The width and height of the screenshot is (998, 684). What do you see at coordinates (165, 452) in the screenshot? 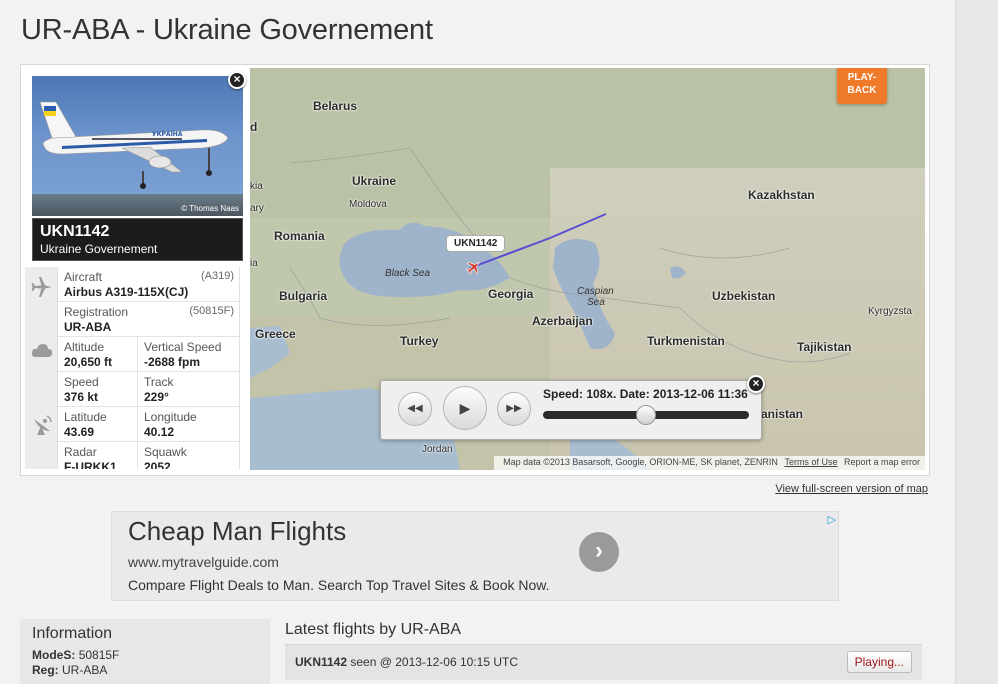
I see `squawk-label: Squawk` at bounding box center [165, 452].